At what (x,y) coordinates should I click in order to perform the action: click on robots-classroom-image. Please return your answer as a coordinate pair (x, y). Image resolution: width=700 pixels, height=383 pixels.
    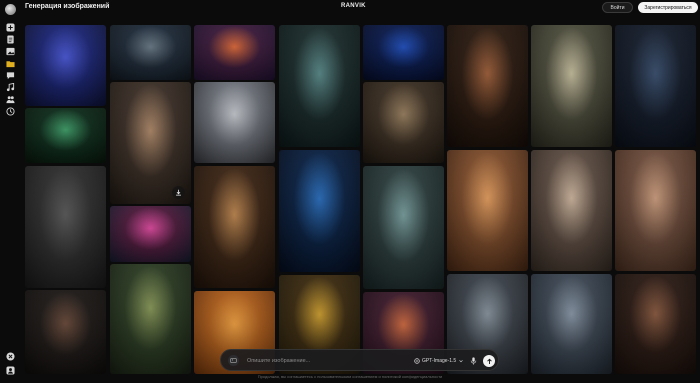
    Looking at the image, I should click on (403, 227).